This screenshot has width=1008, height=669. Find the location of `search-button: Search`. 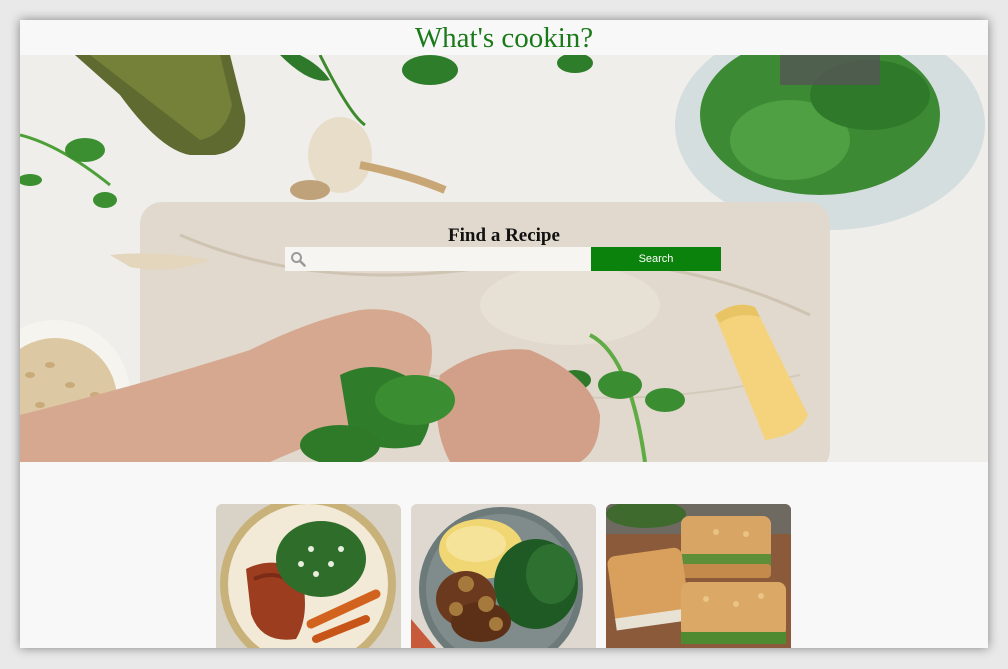

search-button: Search is located at coordinates (656, 259).